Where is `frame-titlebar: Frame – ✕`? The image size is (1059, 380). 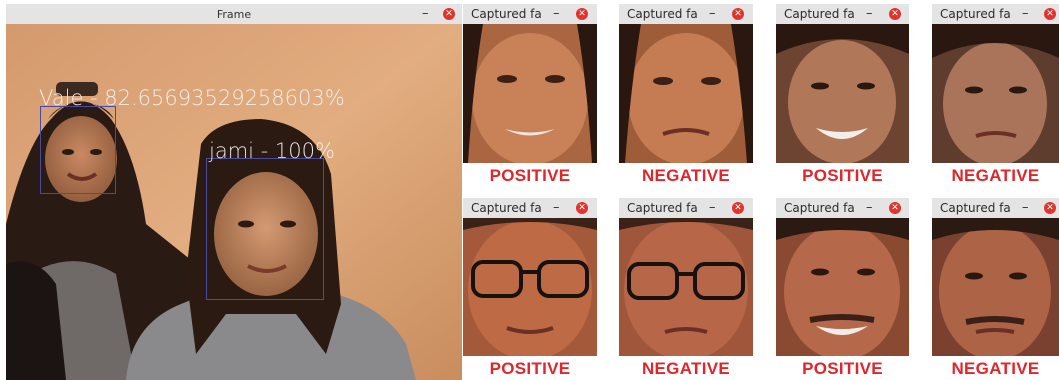 frame-titlebar: Frame – ✕ is located at coordinates (234, 14).